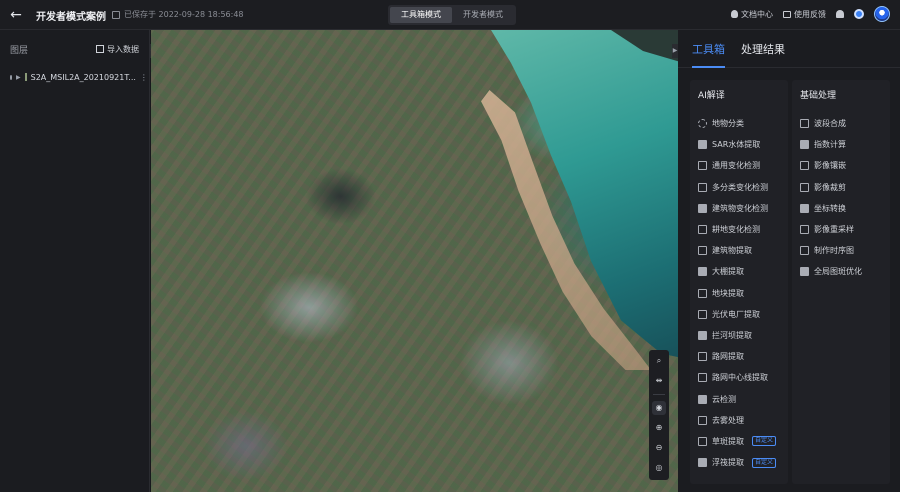 This screenshot has width=900, height=492. I want to click on caret-right-icon: ▶, so click(18, 77).